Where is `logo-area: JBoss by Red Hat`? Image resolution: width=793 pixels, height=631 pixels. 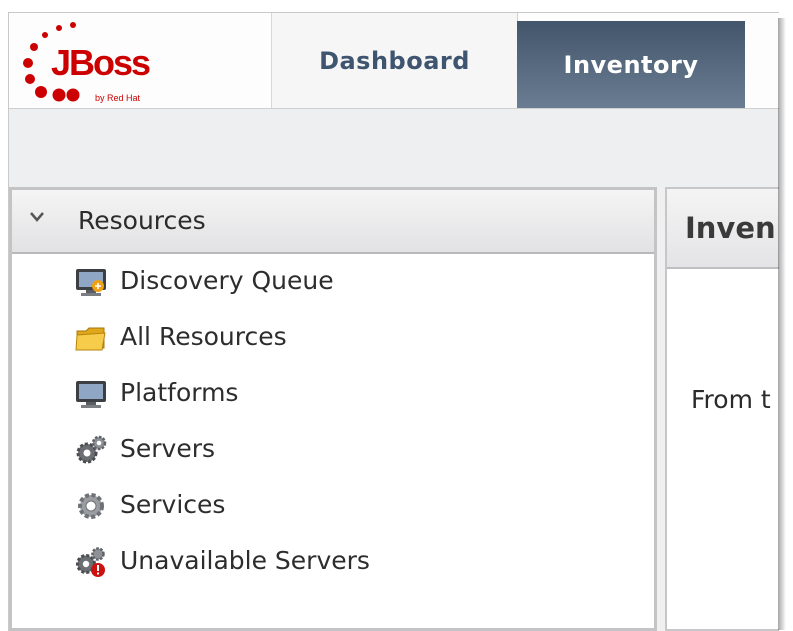
logo-area: JBoss by Red Hat is located at coordinates (140, 60).